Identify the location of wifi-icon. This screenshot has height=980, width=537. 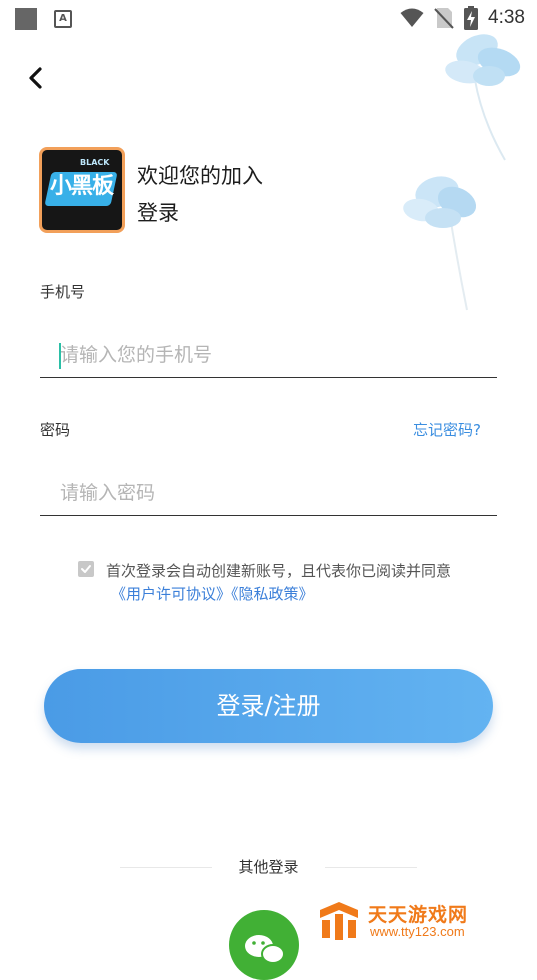
(412, 17).